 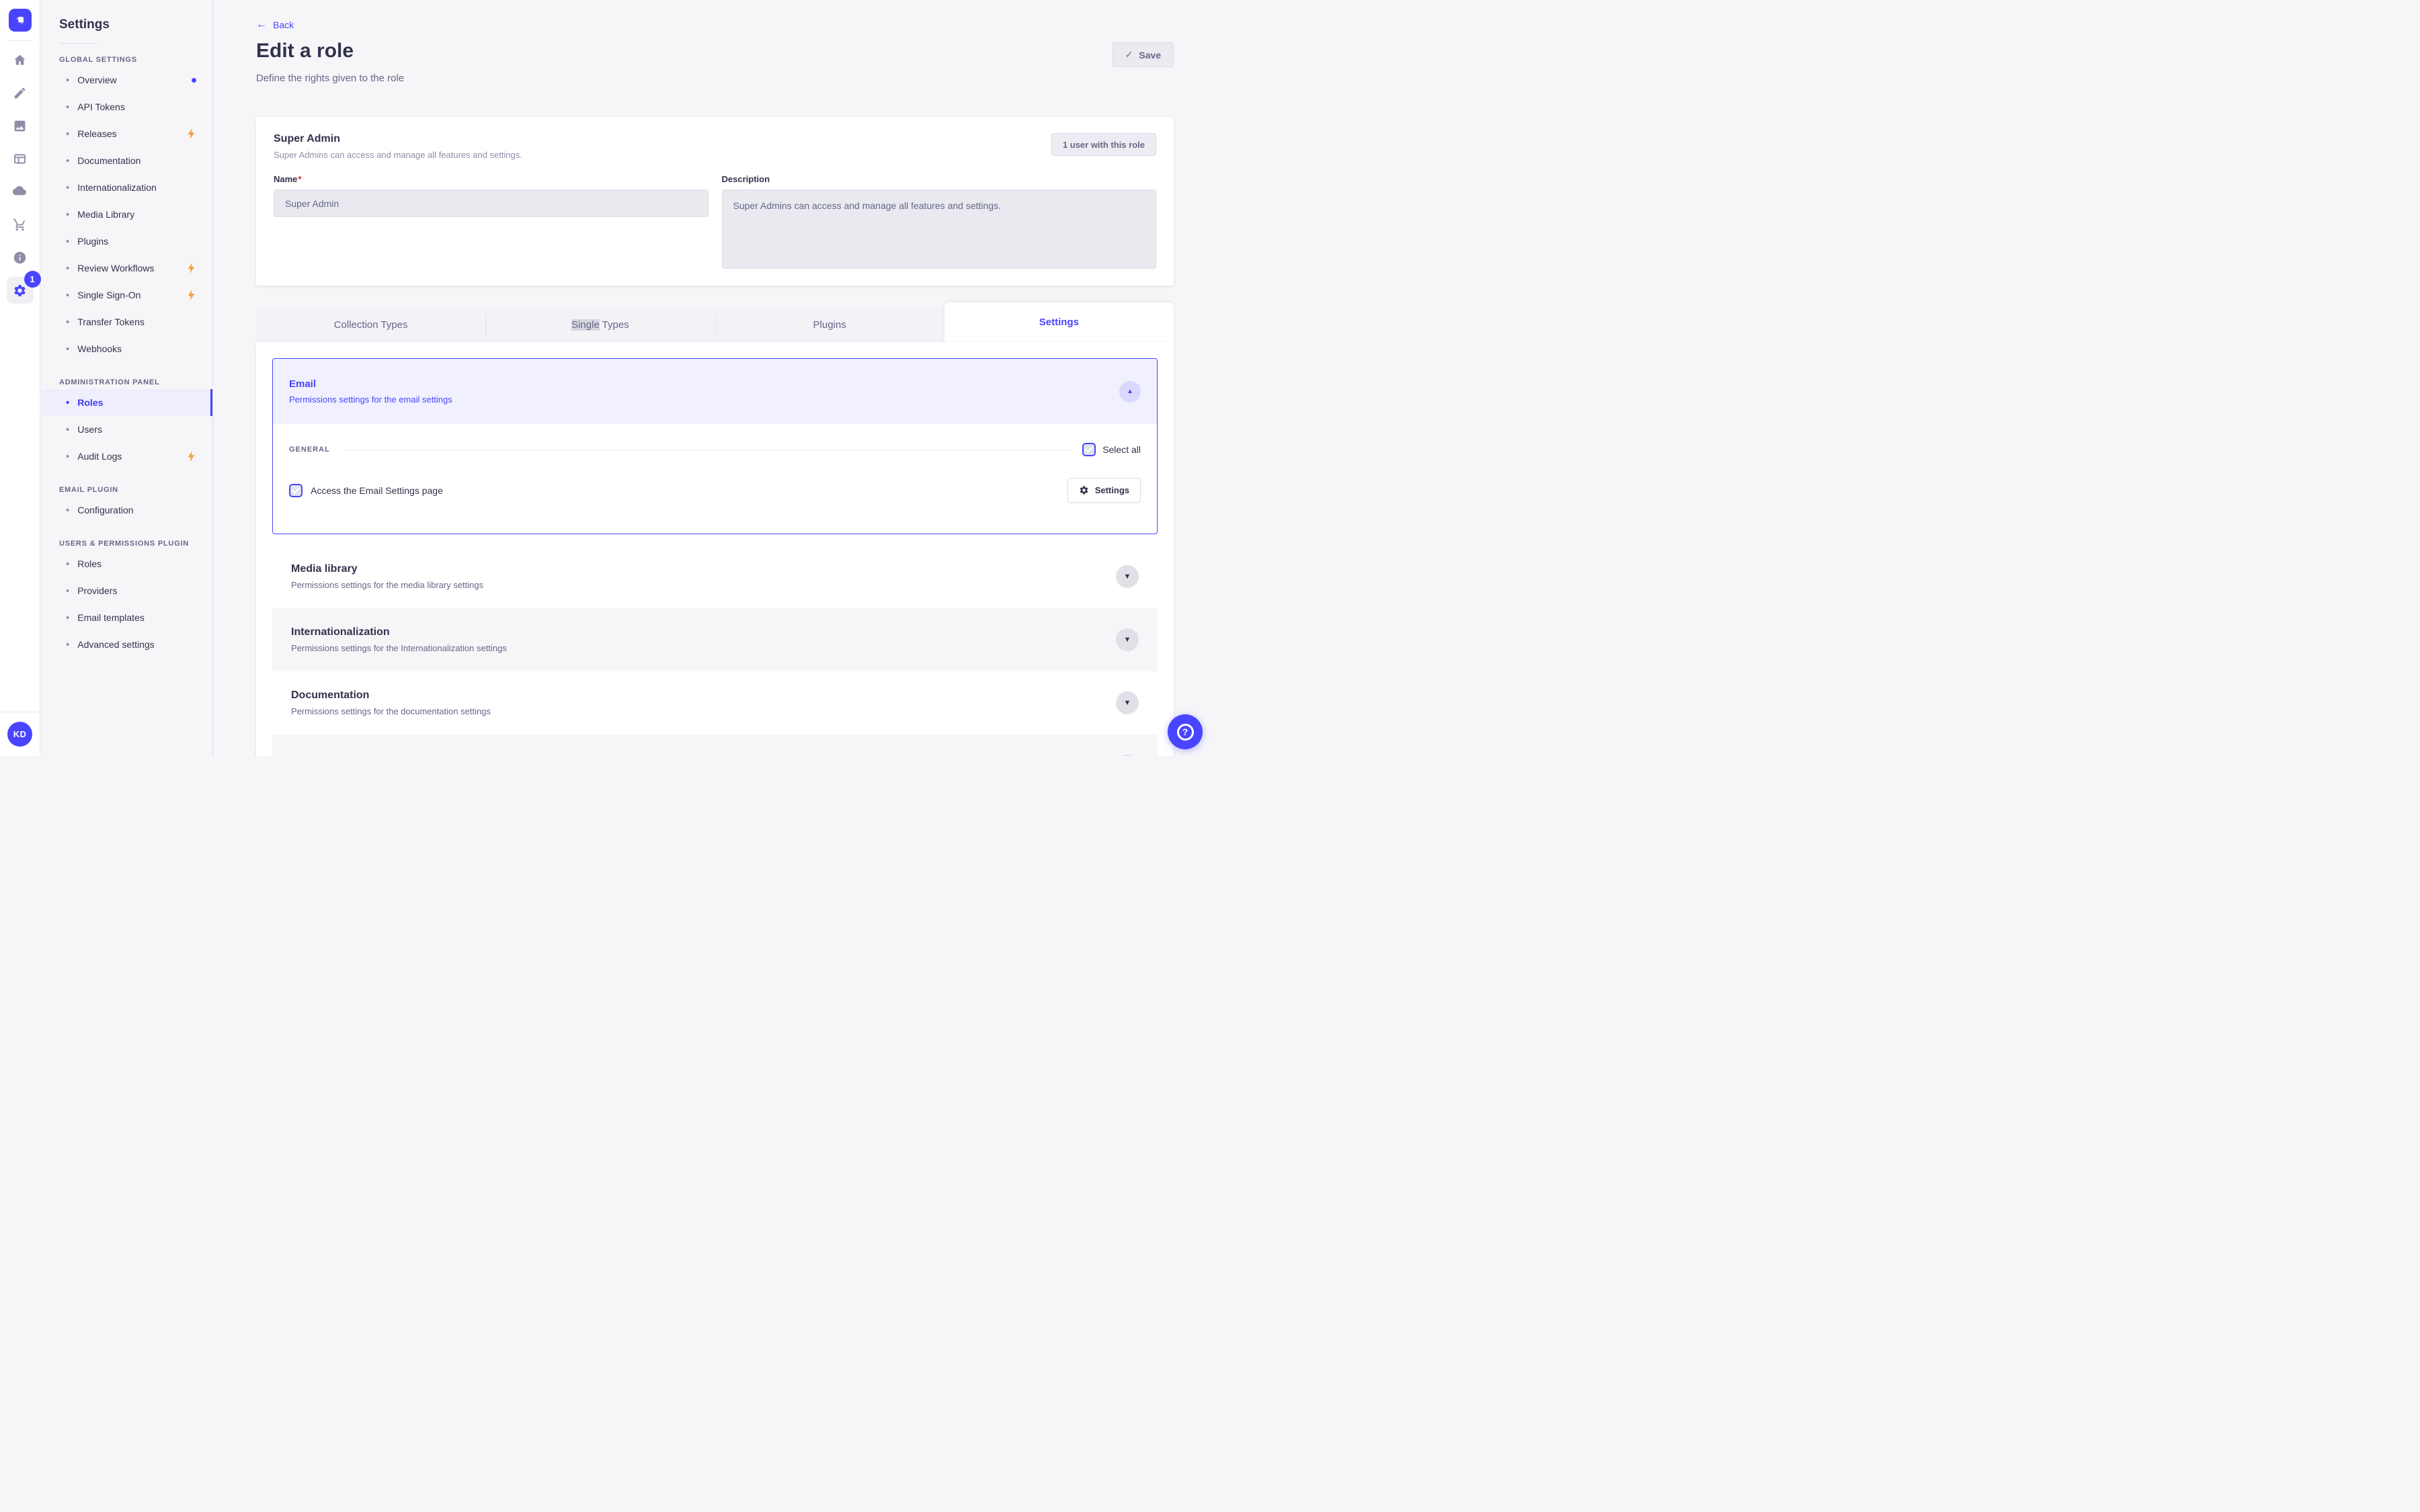 What do you see at coordinates (491, 223) in the screenshot?
I see `name-field-group: Name*` at bounding box center [491, 223].